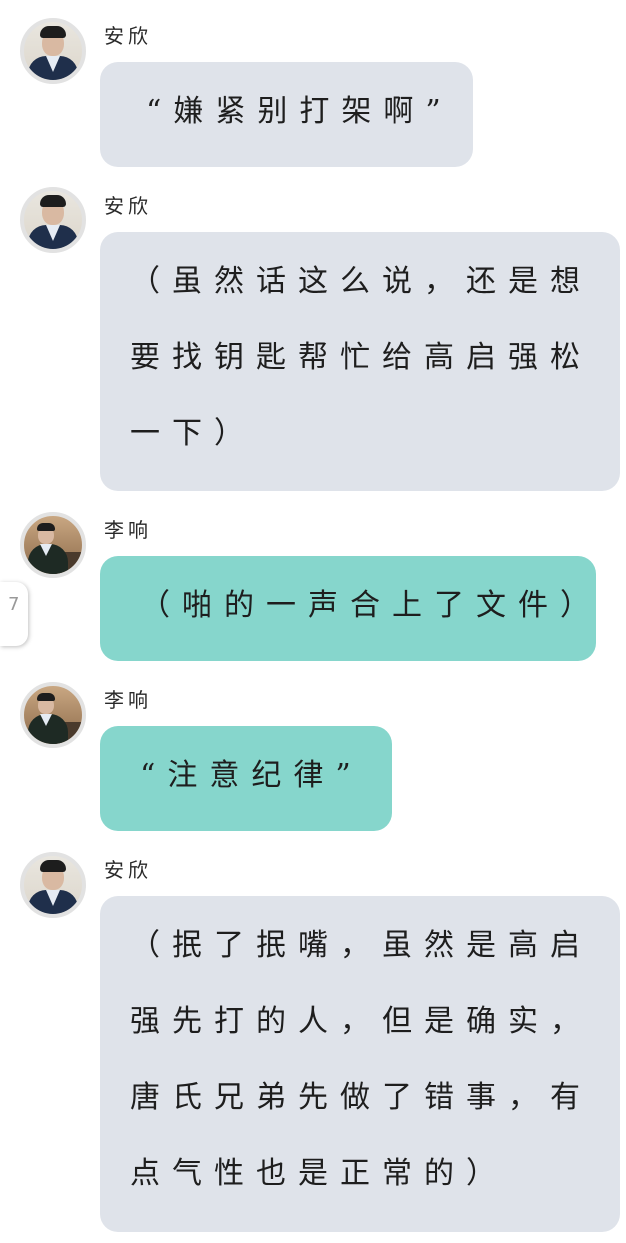 The height and width of the screenshot is (1243, 626). What do you see at coordinates (361, 281) in the screenshot?
I see `message-line: （虽然话这么说，还是想` at bounding box center [361, 281].